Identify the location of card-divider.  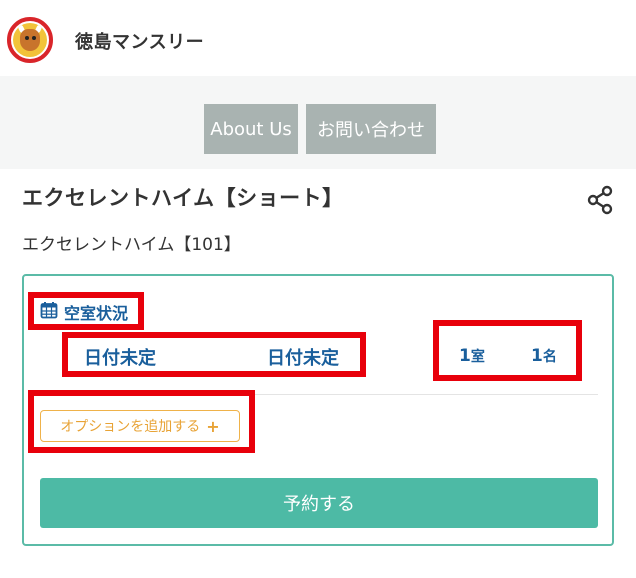
(319, 394).